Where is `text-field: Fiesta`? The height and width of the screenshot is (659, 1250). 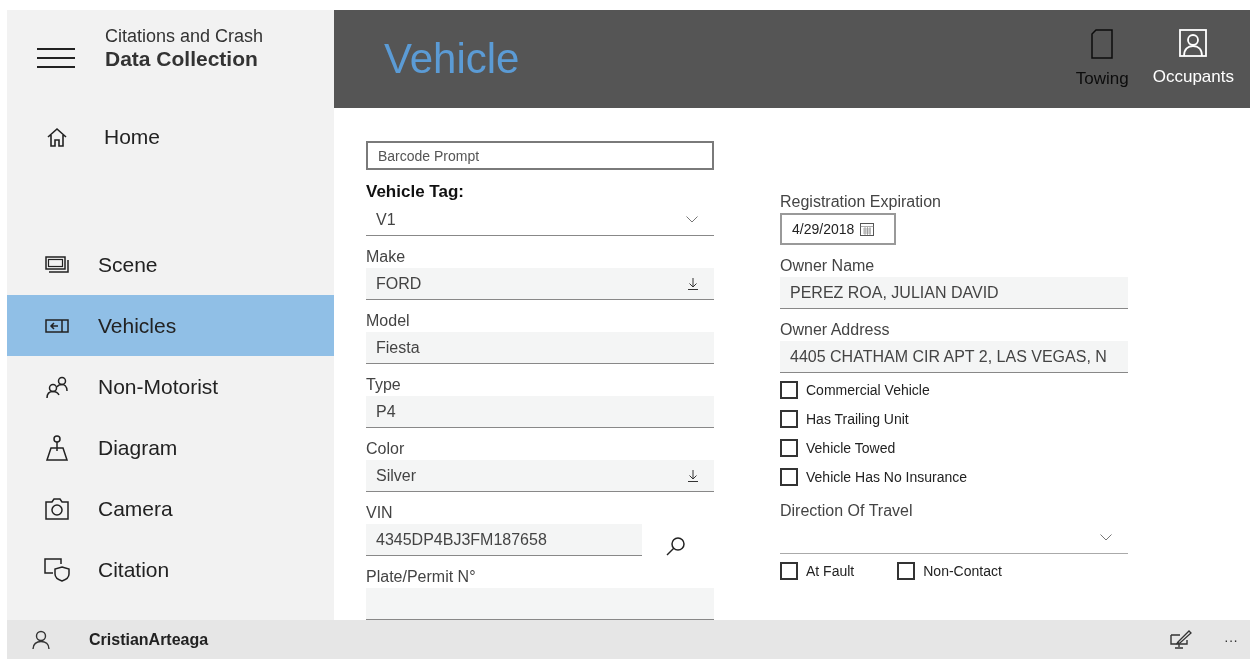
text-field: Fiesta is located at coordinates (540, 348).